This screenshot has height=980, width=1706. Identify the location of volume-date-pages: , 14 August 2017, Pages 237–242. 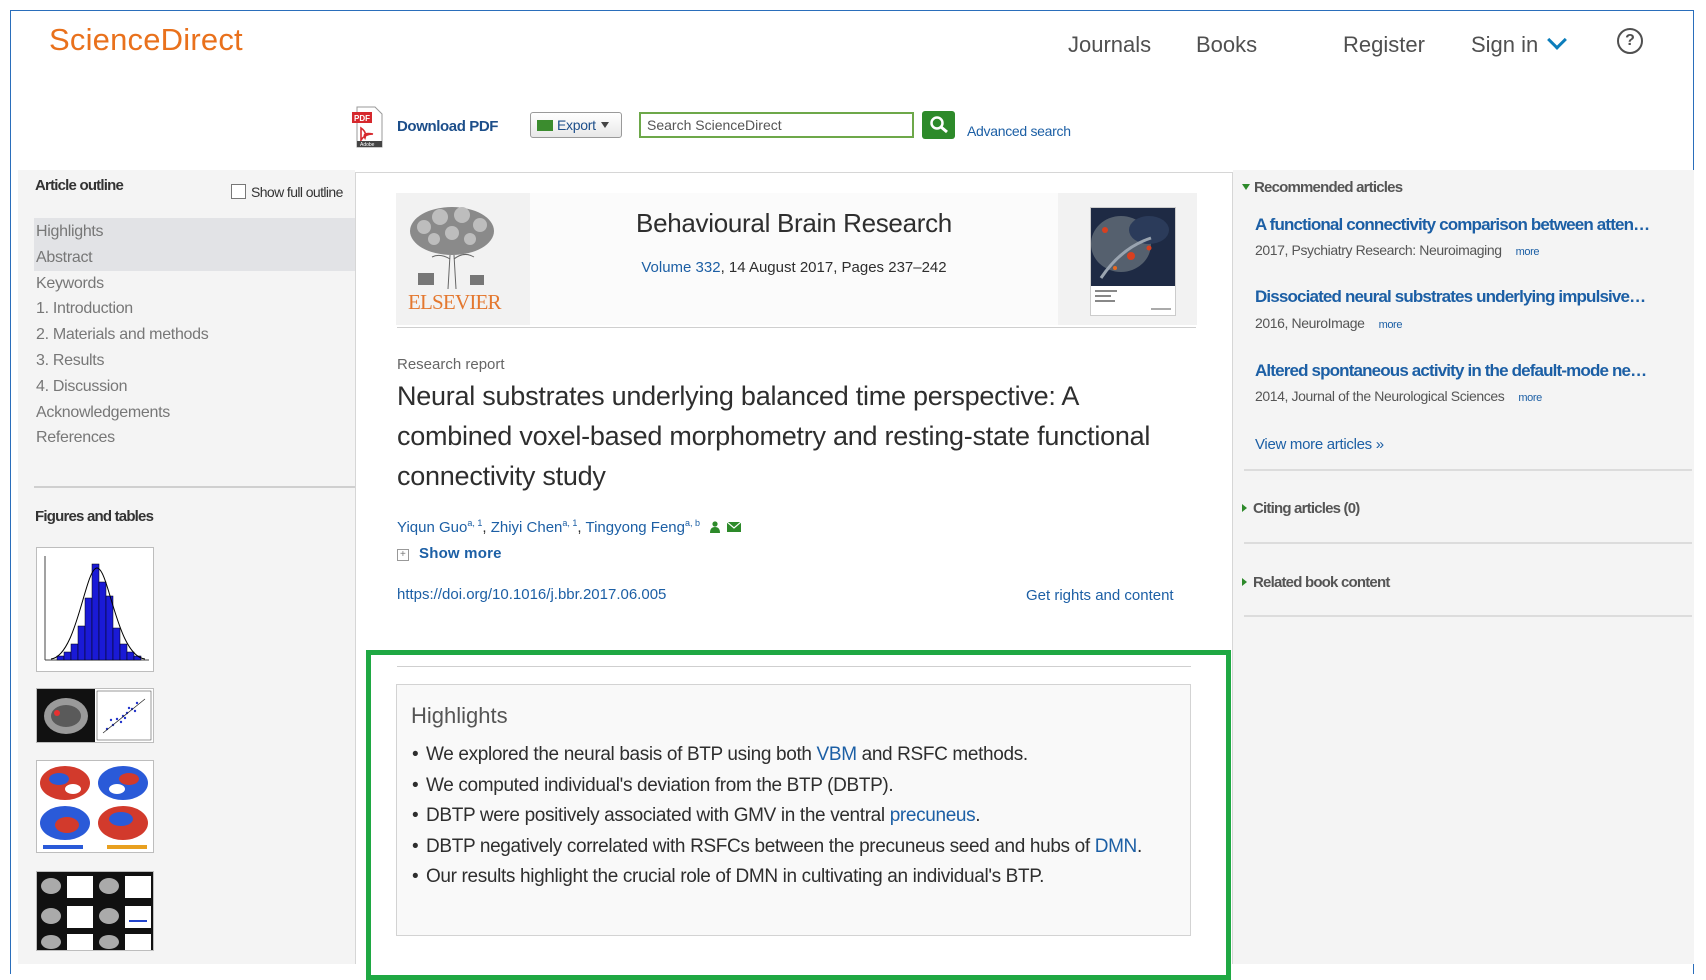
(833, 267).